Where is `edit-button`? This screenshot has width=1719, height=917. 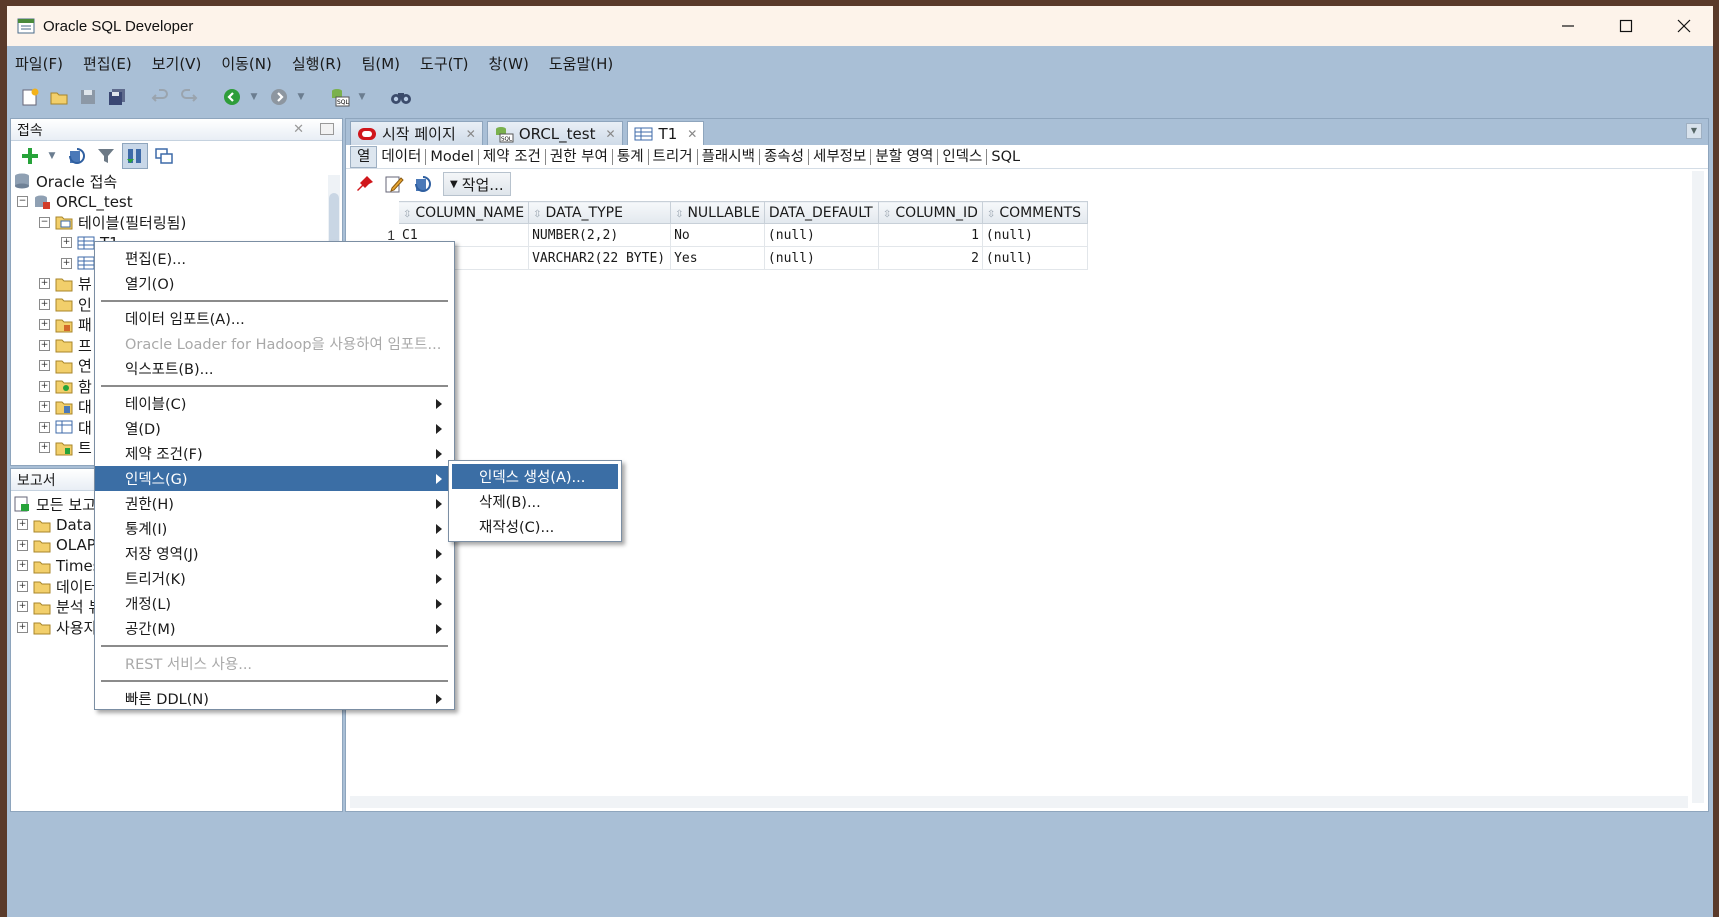 edit-button is located at coordinates (394, 184).